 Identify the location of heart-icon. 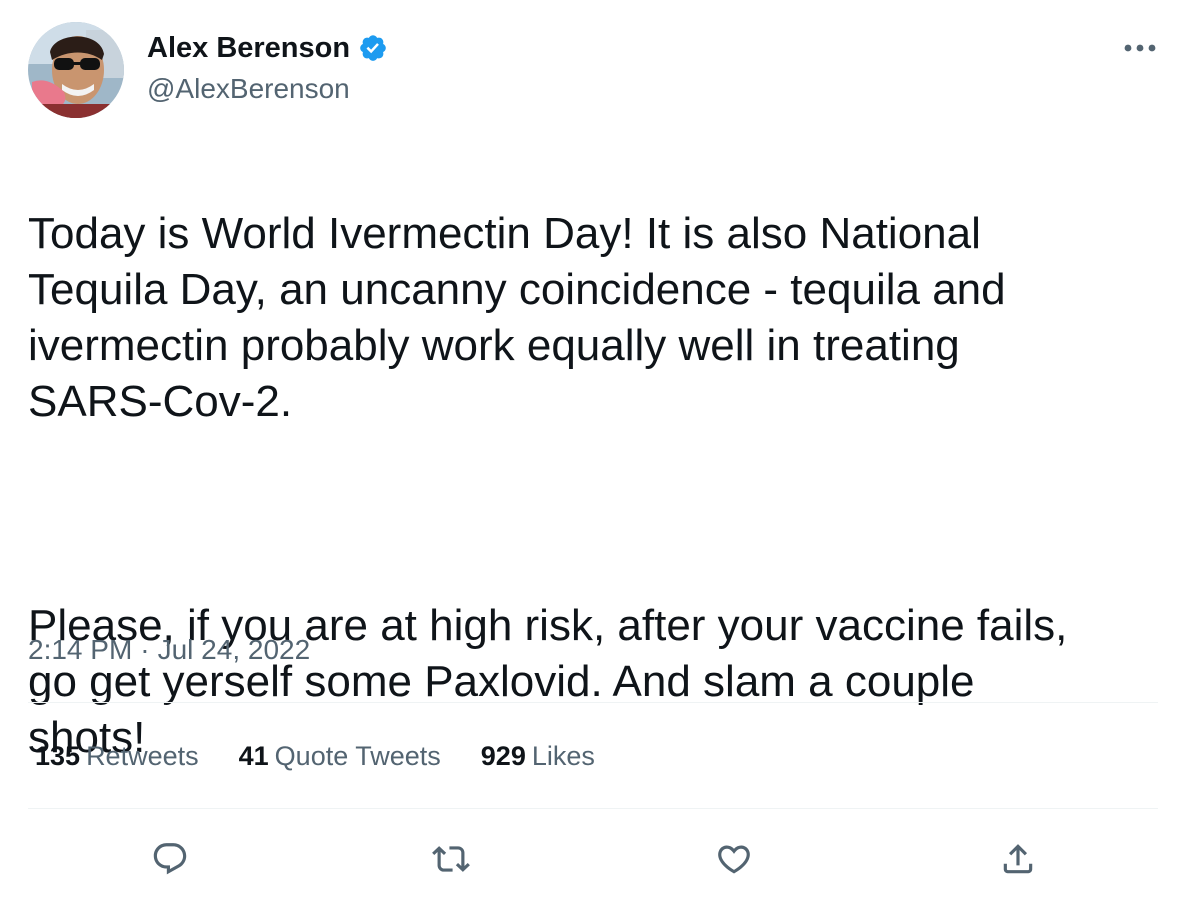
(734, 859).